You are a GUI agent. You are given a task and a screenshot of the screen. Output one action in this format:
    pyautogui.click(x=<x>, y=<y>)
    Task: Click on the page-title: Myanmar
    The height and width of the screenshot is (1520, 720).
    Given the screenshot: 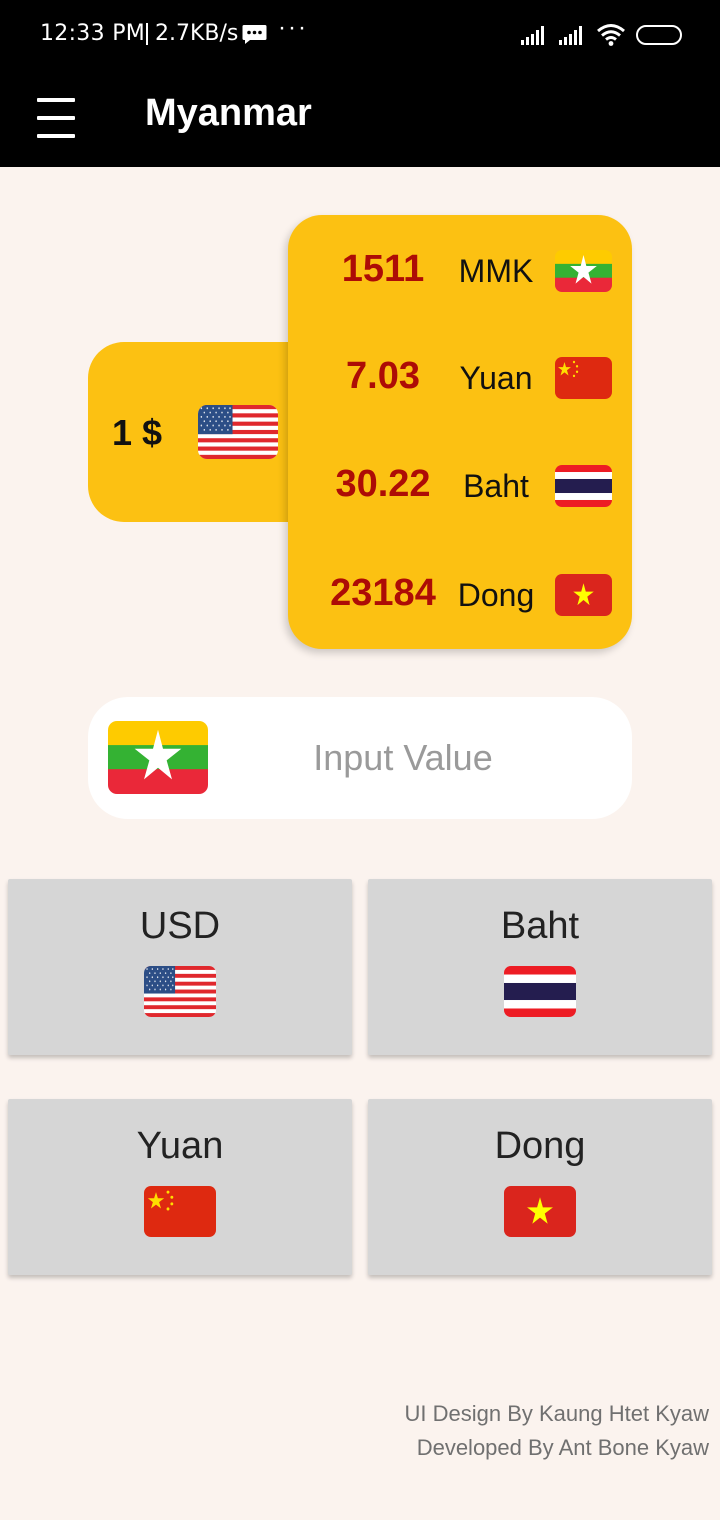 What is the action you would take?
    pyautogui.click(x=228, y=113)
    